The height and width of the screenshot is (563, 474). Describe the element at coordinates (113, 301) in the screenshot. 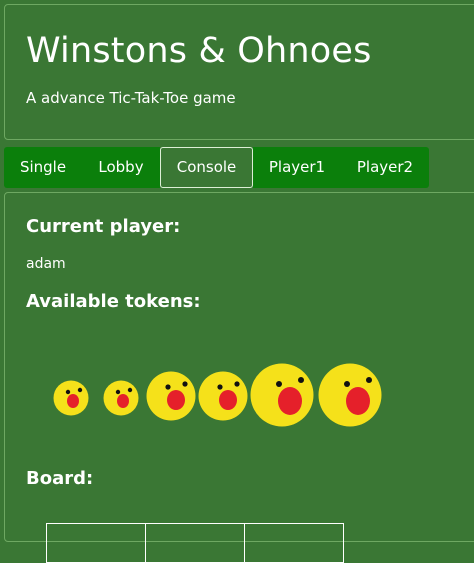

I see `available-tokens-label: Available tokens:` at that location.